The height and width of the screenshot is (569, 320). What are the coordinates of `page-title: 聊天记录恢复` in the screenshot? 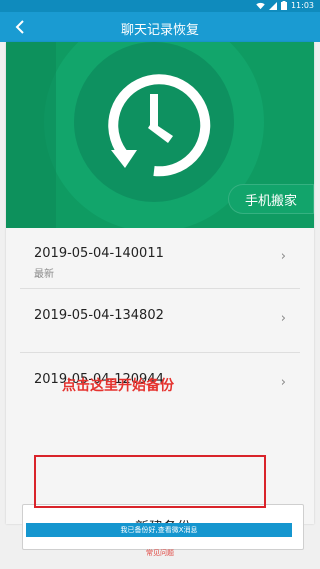 It's located at (159, 30).